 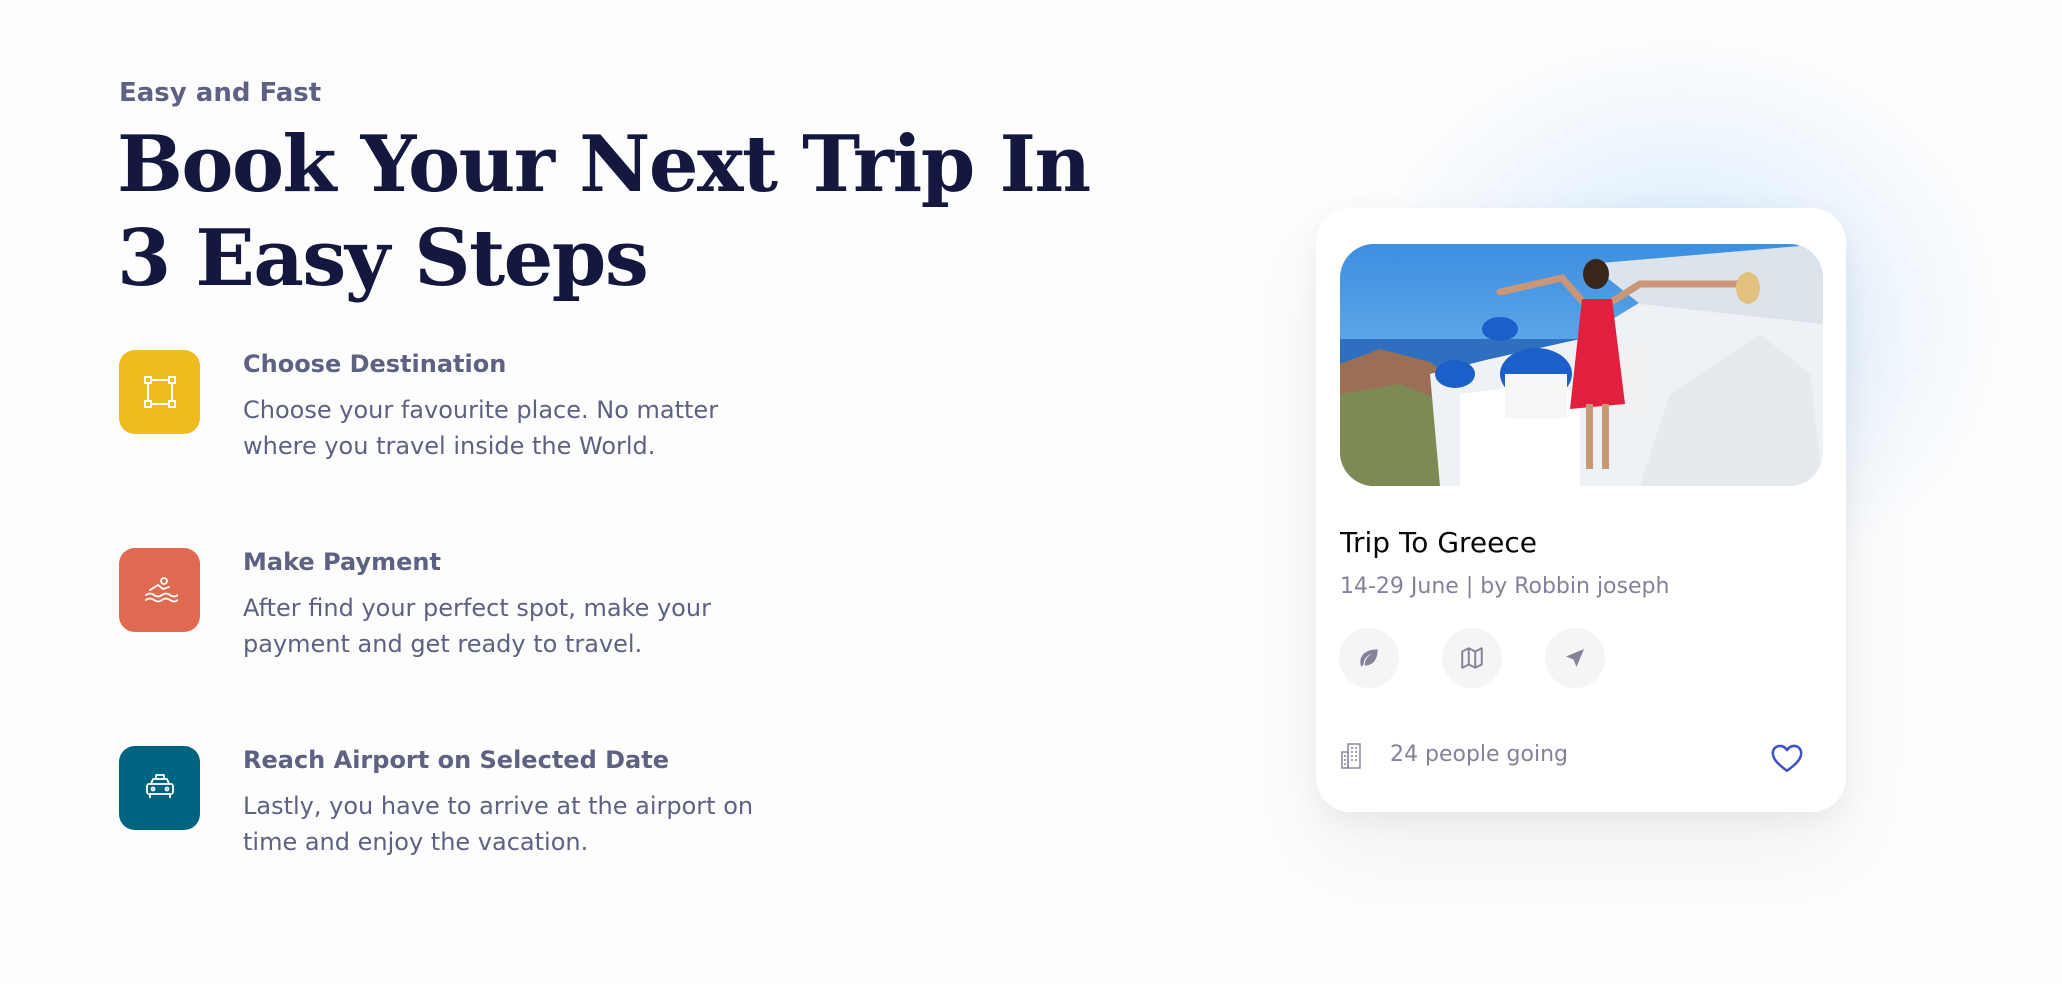 I want to click on section-headline: Book Your Next Trip In 3 Easy Steps, so click(x=604, y=211).